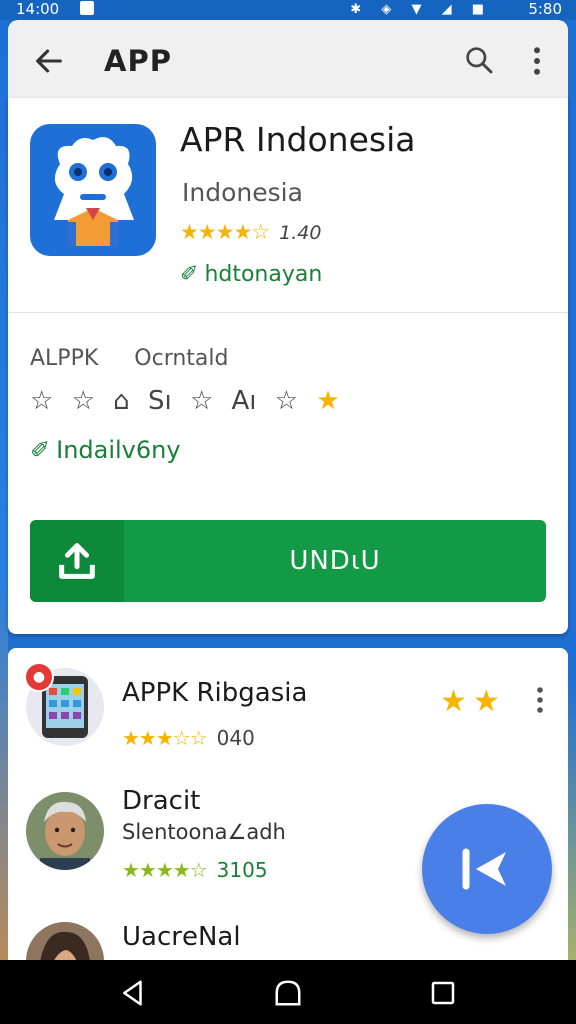 This screenshot has width=576, height=1024. Describe the element at coordinates (288, 10) in the screenshot. I see `status-bar: 14:00 ✱ ◈ ▼ ◢ ■ 5:80` at that location.